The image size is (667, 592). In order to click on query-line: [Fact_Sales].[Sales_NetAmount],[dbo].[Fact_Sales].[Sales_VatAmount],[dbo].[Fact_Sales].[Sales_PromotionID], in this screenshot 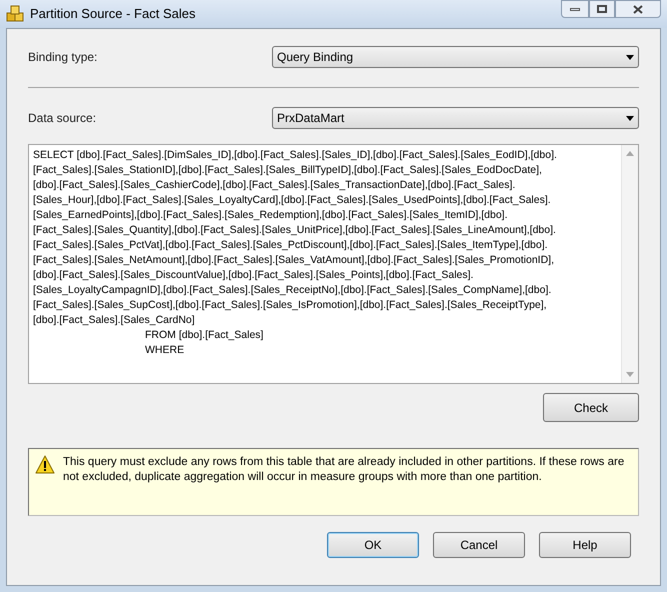, I will do `click(294, 260)`.